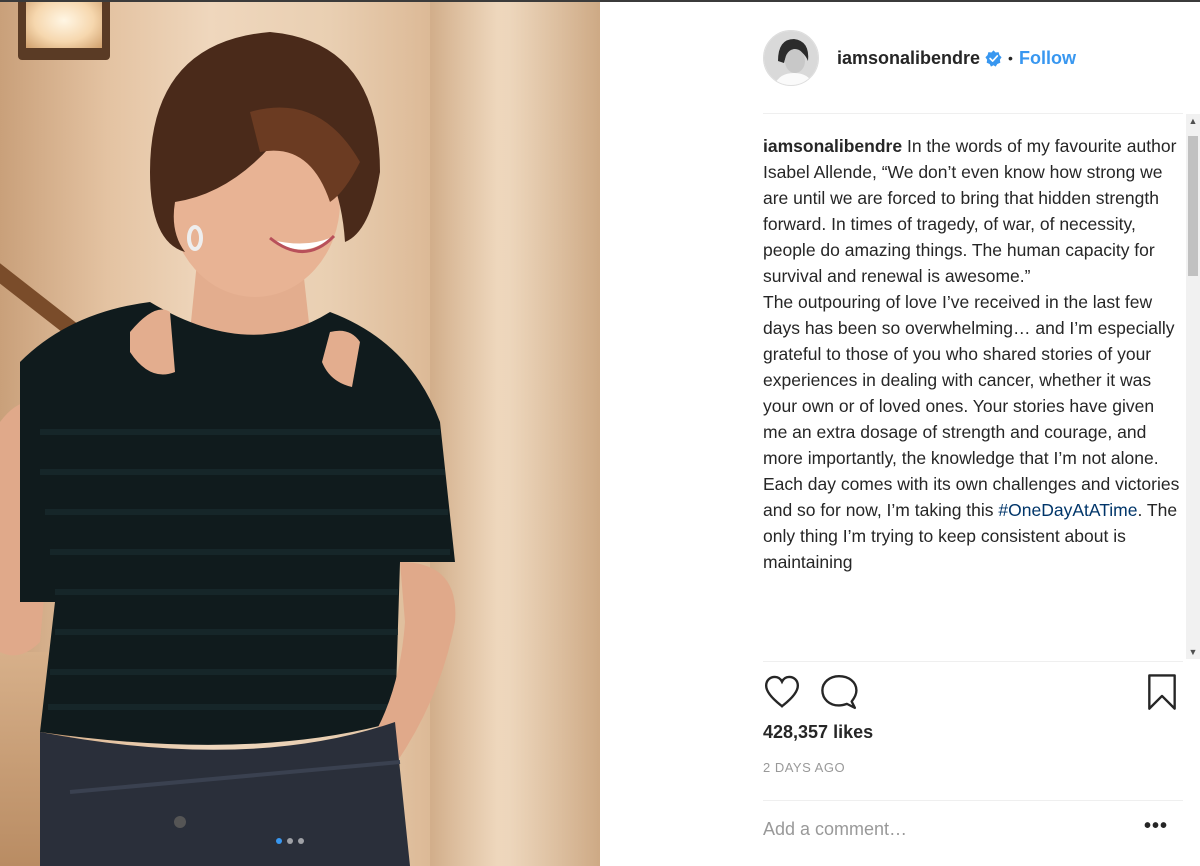 This screenshot has width=1200, height=866. I want to click on add-comment-input, so click(948, 829).